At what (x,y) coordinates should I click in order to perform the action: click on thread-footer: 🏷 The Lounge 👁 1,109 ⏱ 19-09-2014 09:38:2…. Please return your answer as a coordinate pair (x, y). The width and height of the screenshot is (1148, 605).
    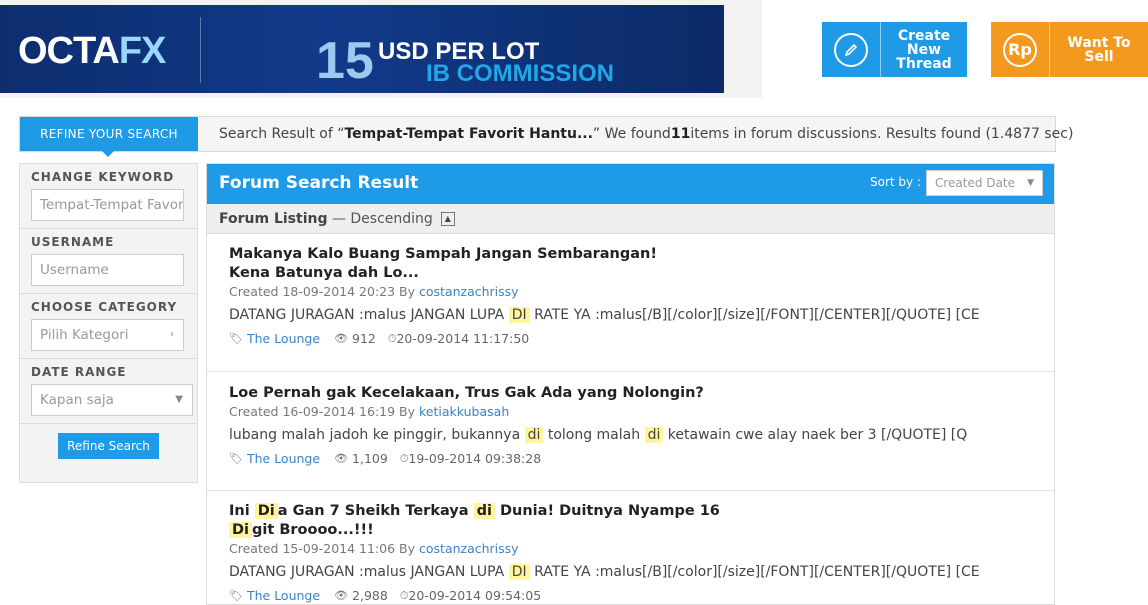
    Looking at the image, I should click on (630, 458).